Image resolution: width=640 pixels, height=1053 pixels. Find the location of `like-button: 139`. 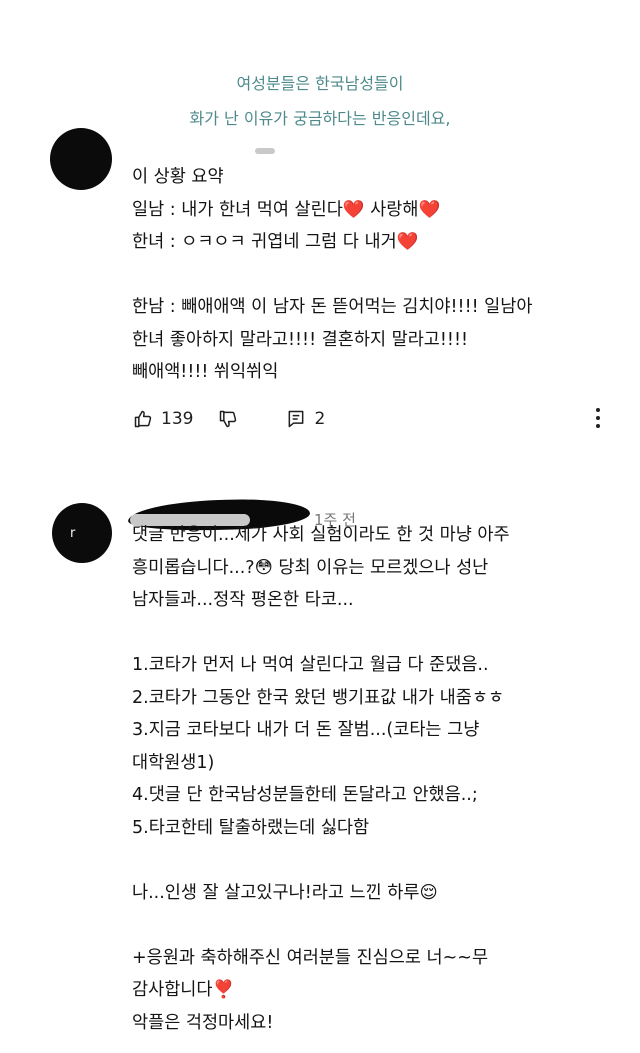

like-button: 139 is located at coordinates (175, 419).